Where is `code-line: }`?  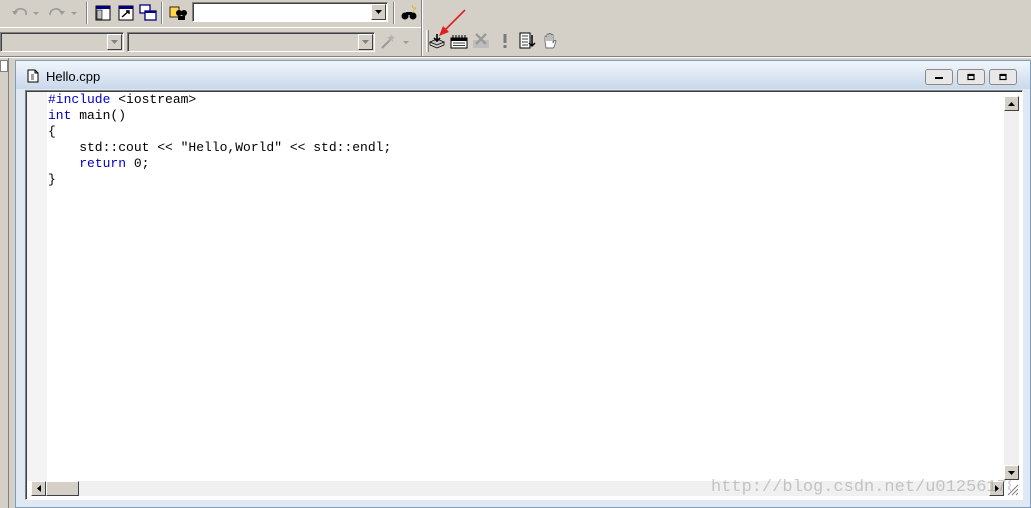
code-line: } is located at coordinates (52, 179).